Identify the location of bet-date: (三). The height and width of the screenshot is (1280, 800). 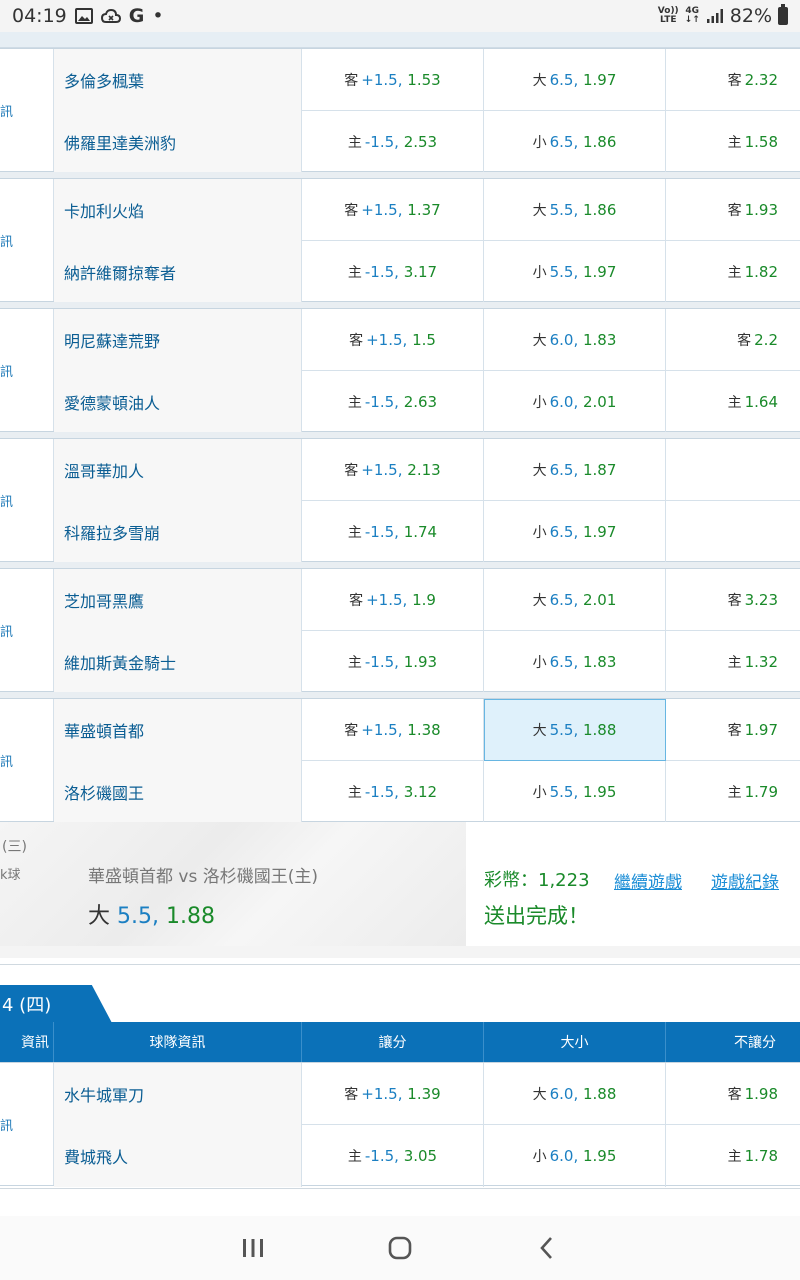
(14, 847).